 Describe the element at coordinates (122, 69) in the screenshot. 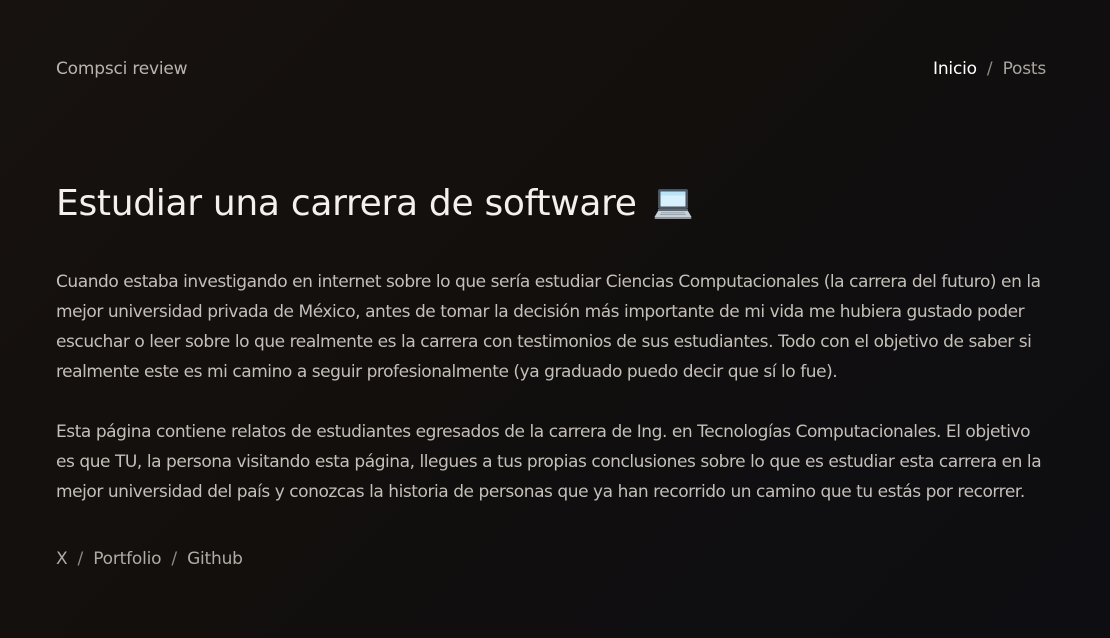

I see `site-brand-link: Compsci review` at that location.